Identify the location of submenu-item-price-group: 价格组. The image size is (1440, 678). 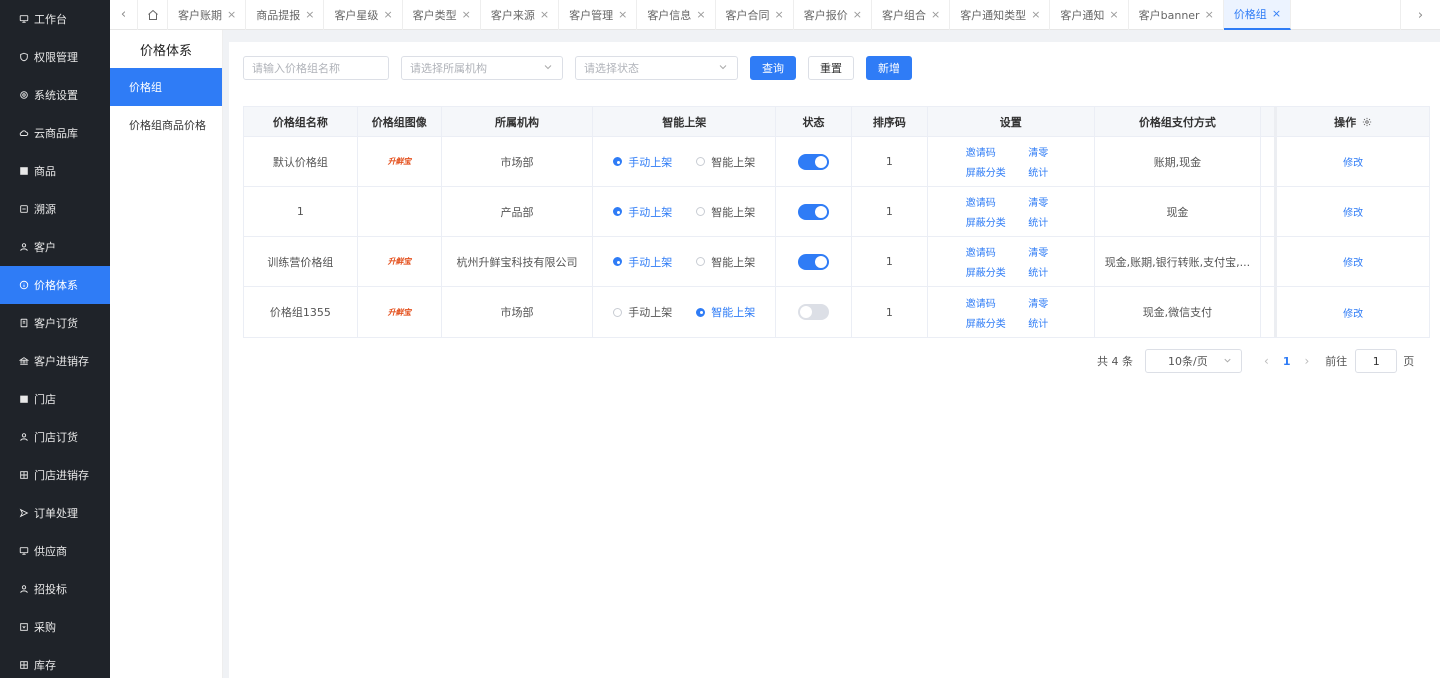
(166, 87).